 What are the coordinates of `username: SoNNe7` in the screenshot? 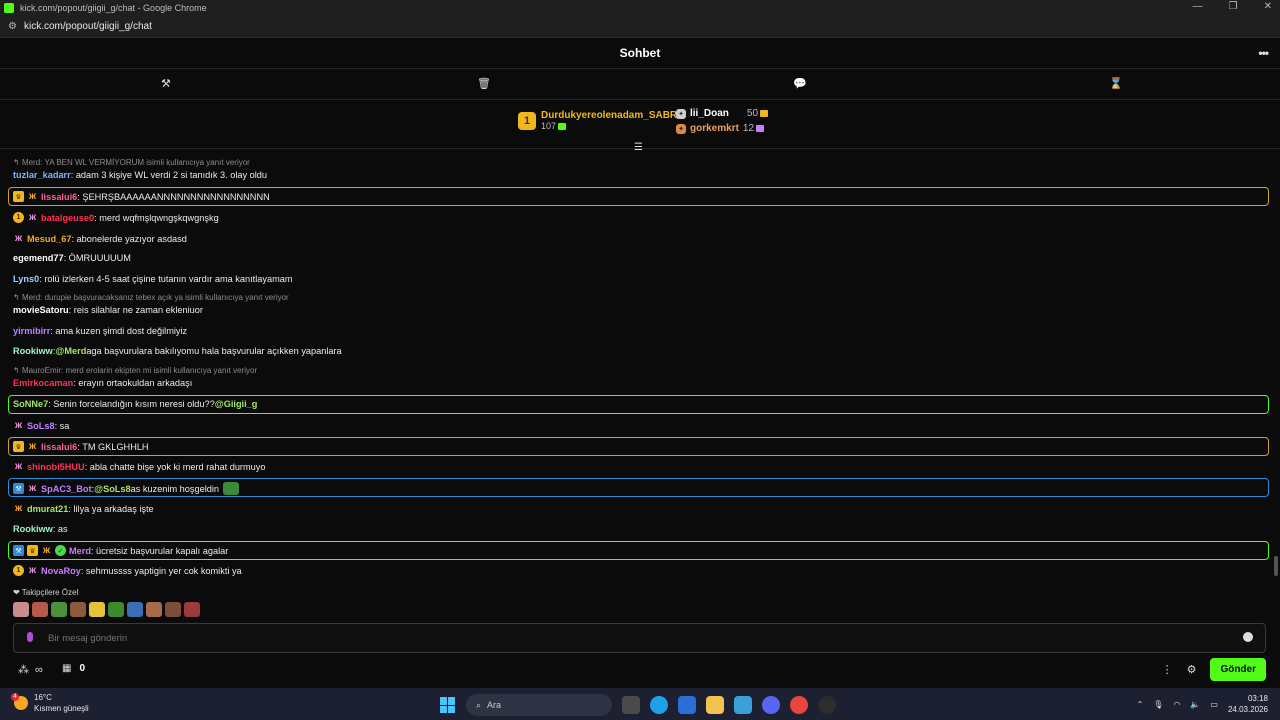 It's located at (30, 404).